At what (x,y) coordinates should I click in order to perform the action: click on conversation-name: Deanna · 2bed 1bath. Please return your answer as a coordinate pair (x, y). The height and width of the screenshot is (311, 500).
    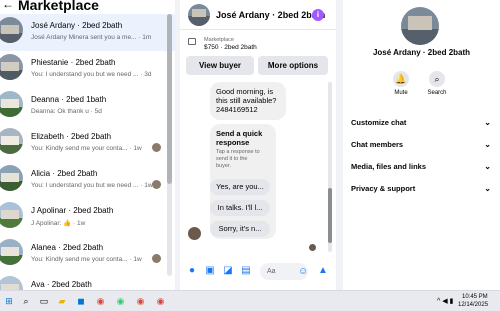
    Looking at the image, I should click on (69, 99).